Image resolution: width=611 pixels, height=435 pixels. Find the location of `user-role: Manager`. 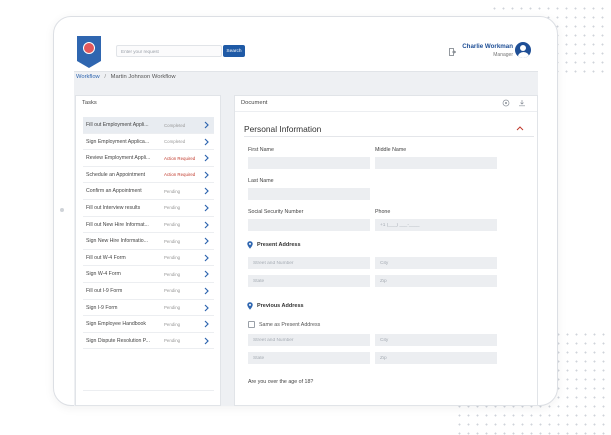

user-role: Manager is located at coordinates (503, 55).